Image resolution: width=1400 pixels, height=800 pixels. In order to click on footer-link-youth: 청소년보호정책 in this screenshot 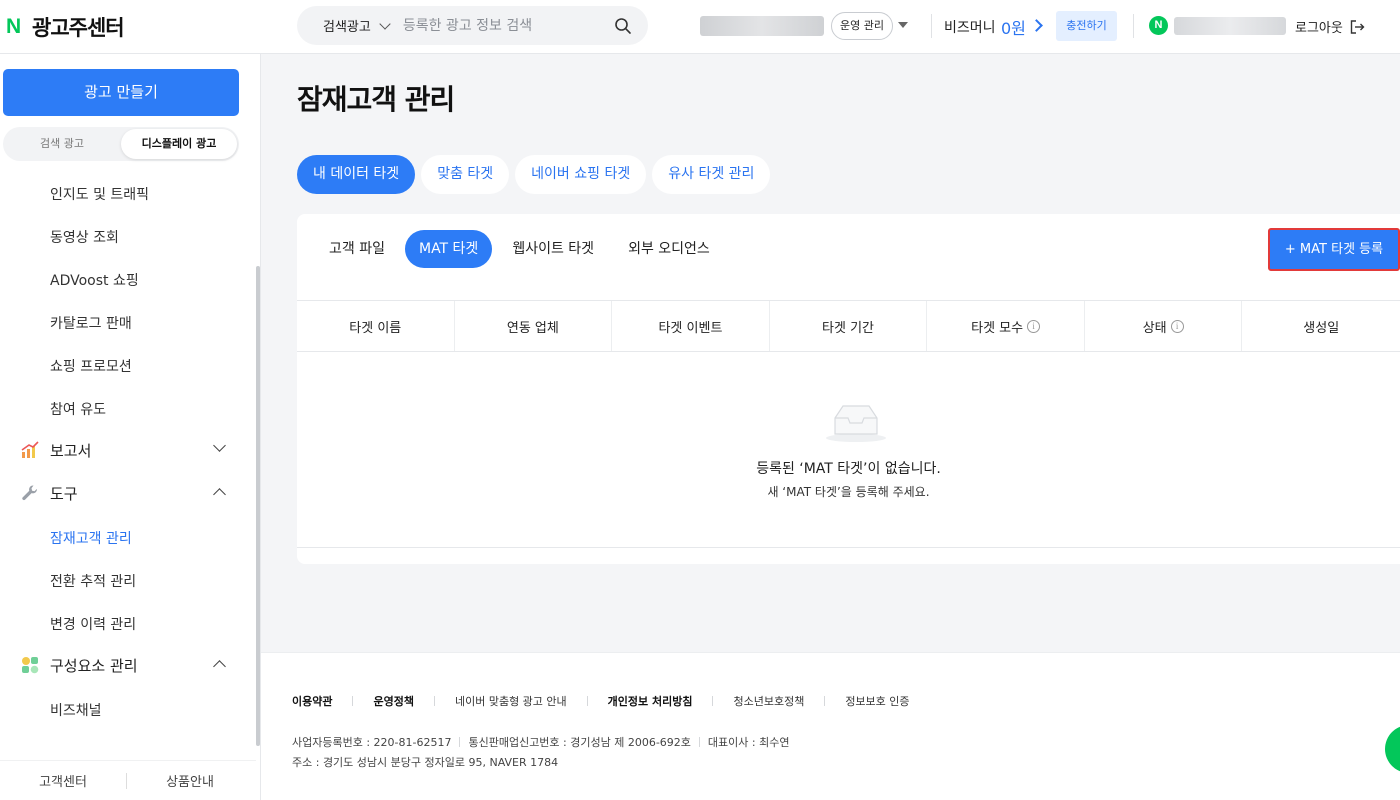, I will do `click(768, 701)`.